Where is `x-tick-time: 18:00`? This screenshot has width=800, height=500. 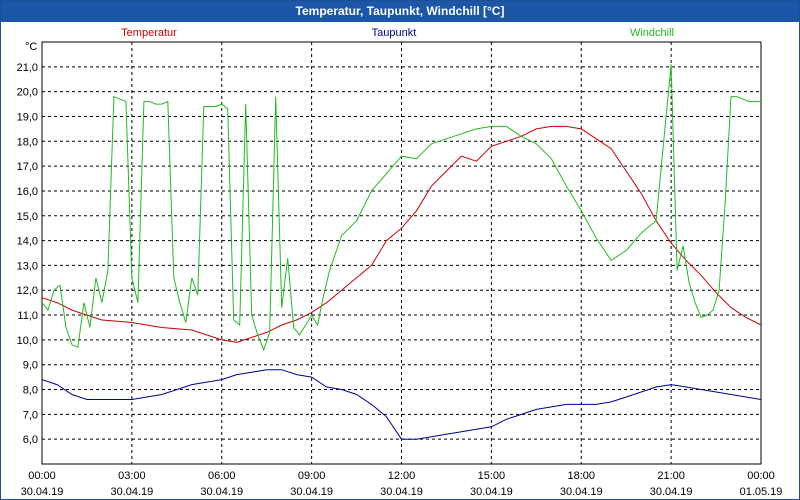 x-tick-time: 18:00 is located at coordinates (581, 476).